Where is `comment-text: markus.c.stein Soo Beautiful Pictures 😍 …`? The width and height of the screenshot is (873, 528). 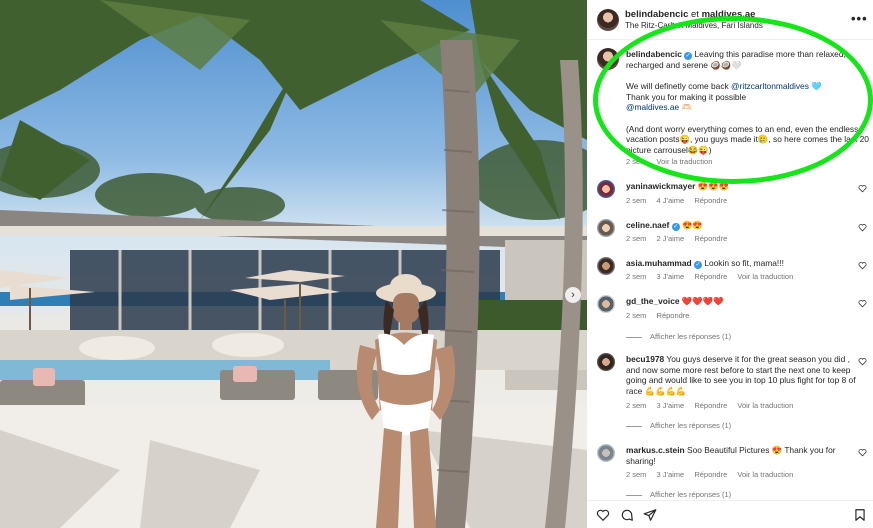
comment-text: markus.c.stein Soo Beautiful Pictures 😍 … is located at coordinates (742, 455).